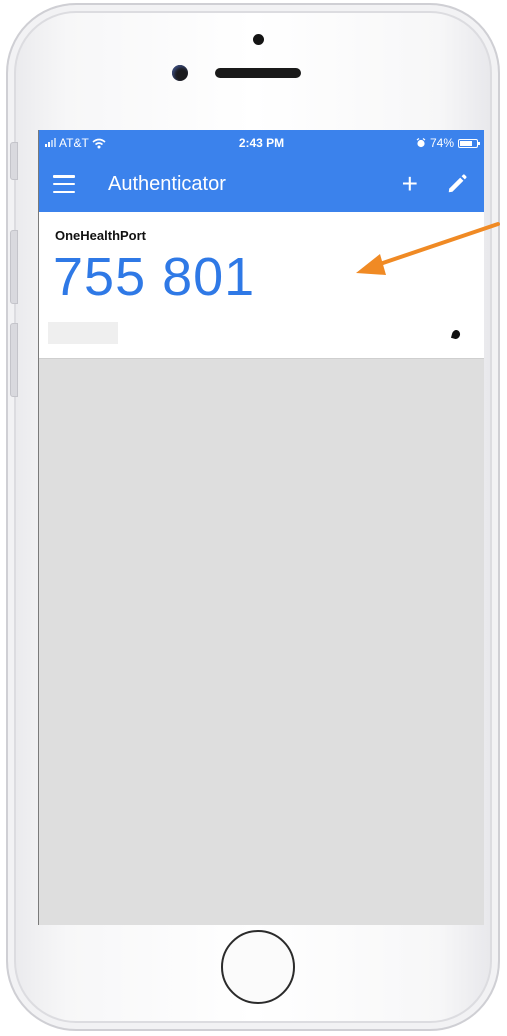 The height and width of the screenshot is (1036, 507). Describe the element at coordinates (258, 39) in the screenshot. I see `proximity-sensor` at that location.